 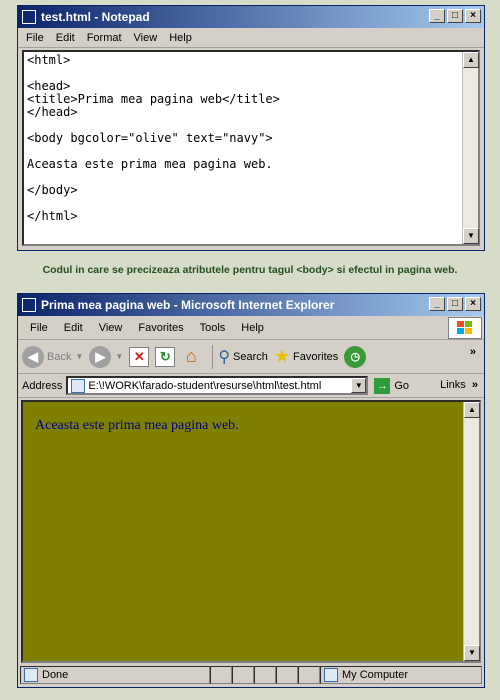 I want to click on page-icon, so click(x=78, y=385).